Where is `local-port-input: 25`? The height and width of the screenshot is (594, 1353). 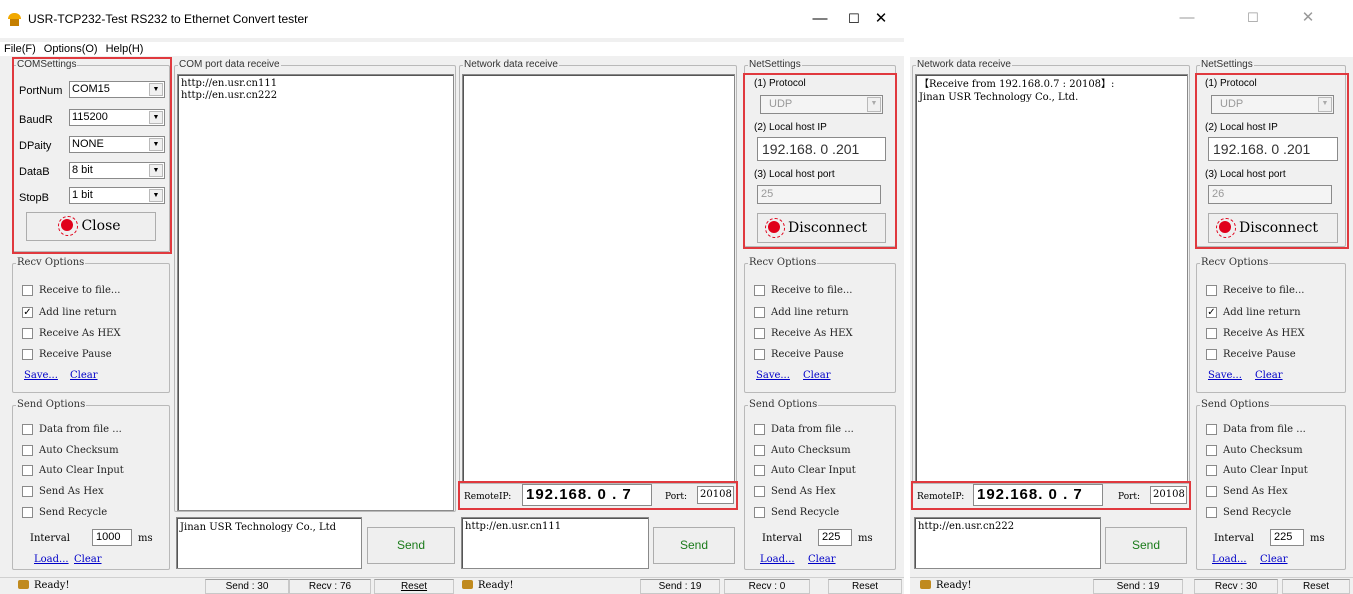
local-port-input: 25 is located at coordinates (819, 194).